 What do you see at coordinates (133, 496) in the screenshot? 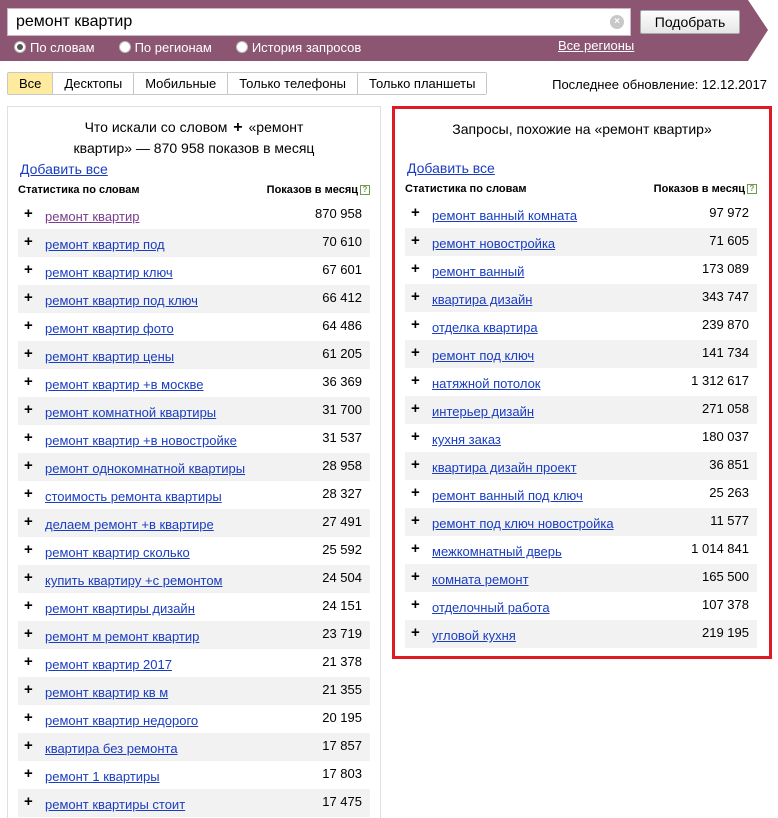
I see `keyword-link: стоимость ремонта квартиры` at bounding box center [133, 496].